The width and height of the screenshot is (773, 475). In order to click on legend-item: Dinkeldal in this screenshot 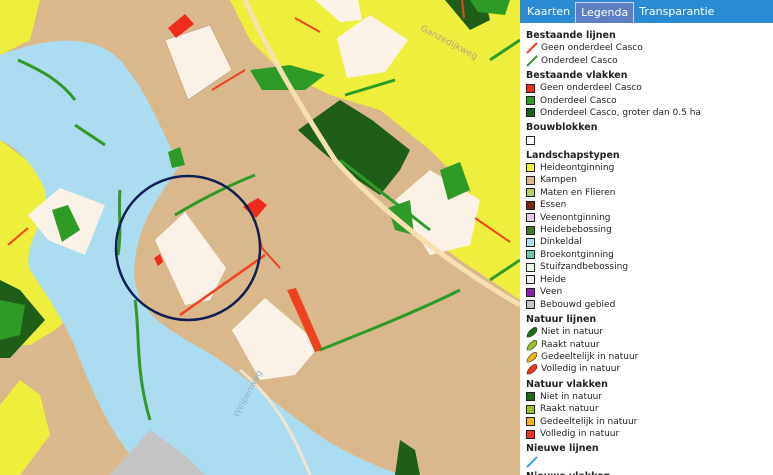, I will do `click(649, 242)`.